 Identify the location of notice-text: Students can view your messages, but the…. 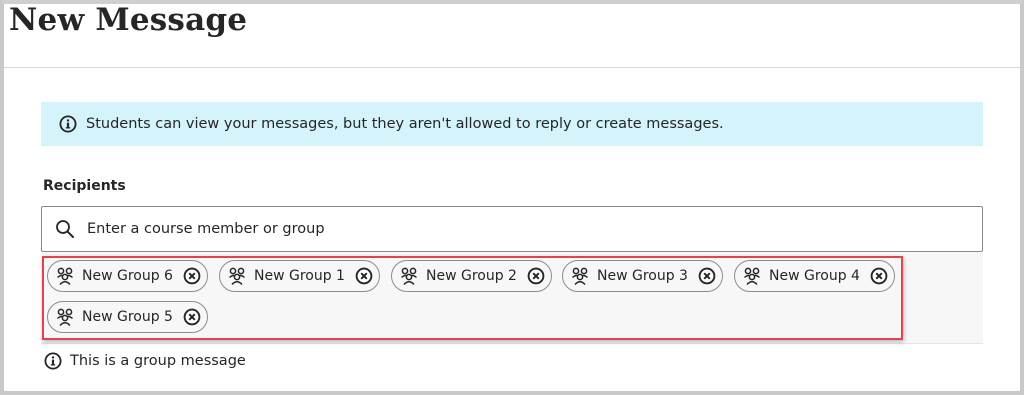
(405, 124).